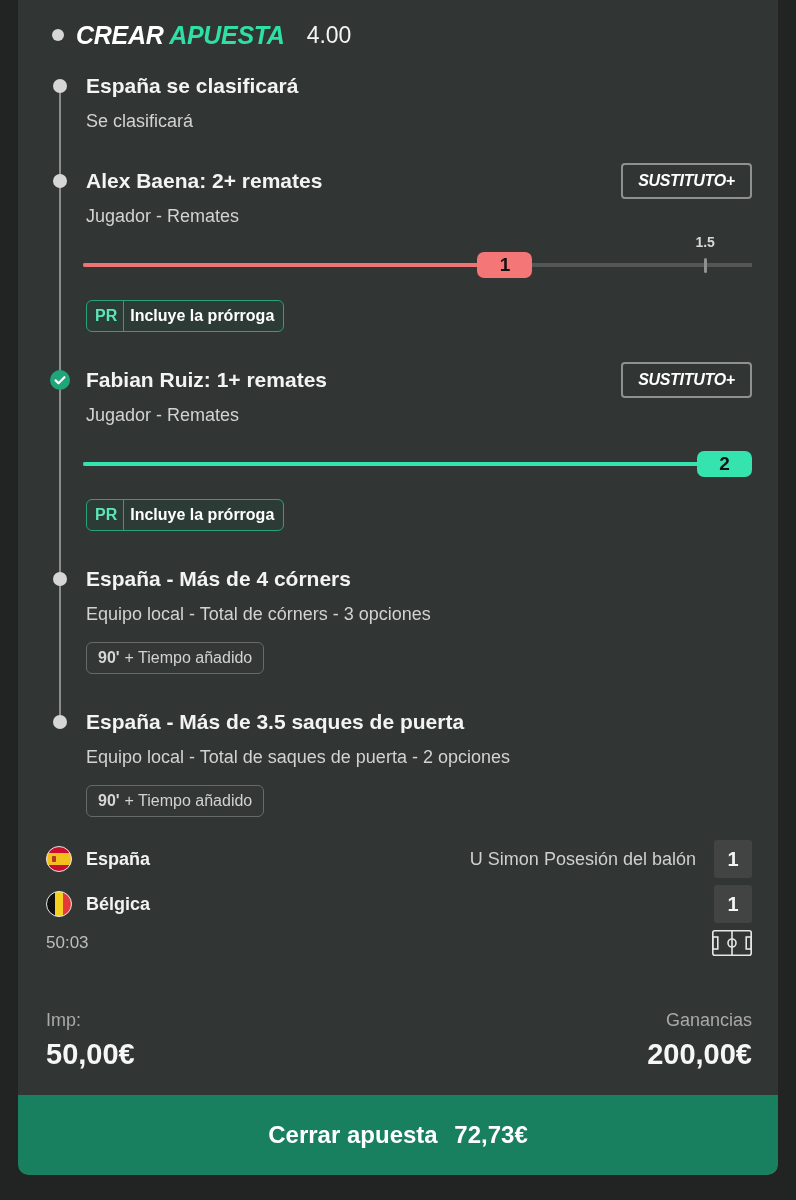 The width and height of the screenshot is (796, 1200). Describe the element at coordinates (708, 1020) in the screenshot. I see `returns-label: Ganancias` at that location.